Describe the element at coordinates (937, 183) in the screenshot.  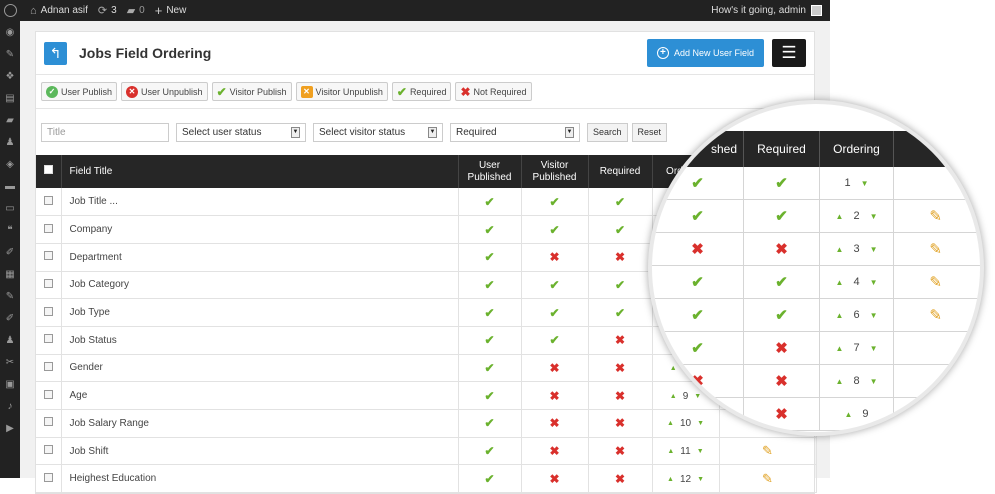
I see `zoom-edit-cell` at that location.